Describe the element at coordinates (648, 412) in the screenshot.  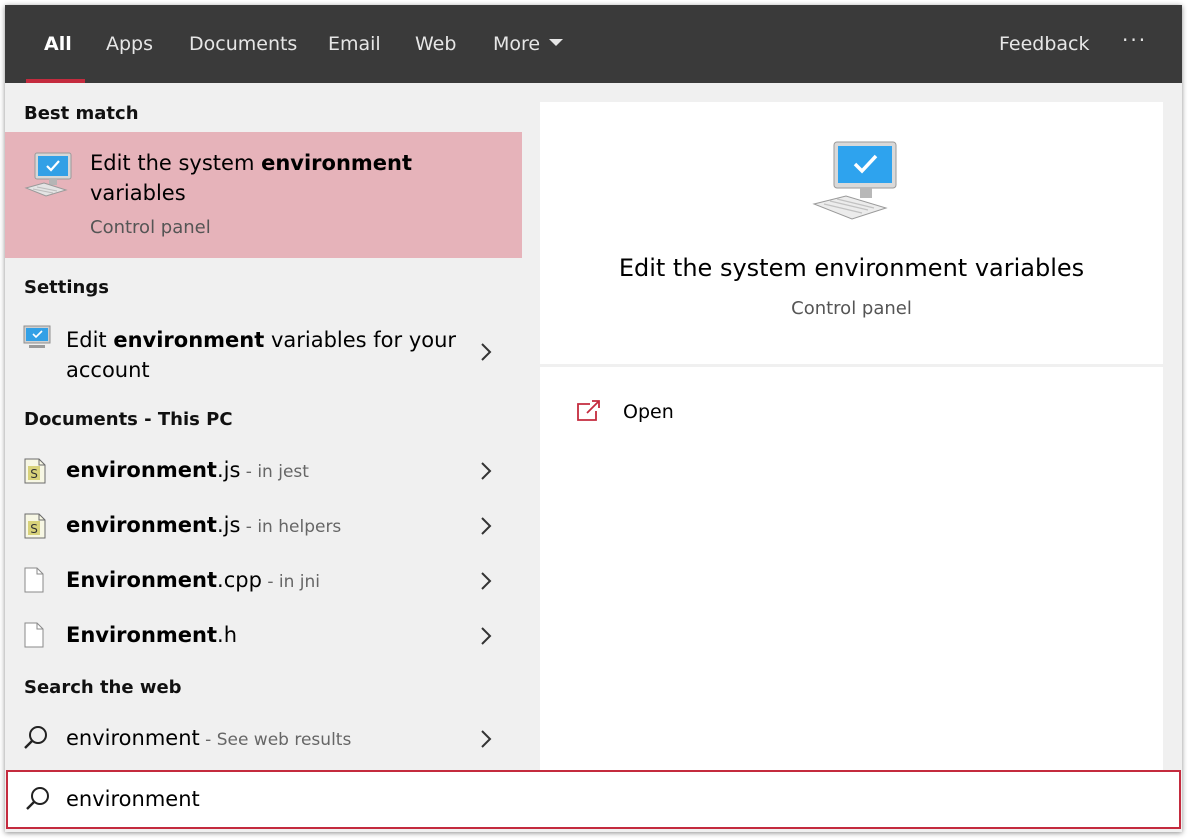
I see `open-label: Open` at that location.